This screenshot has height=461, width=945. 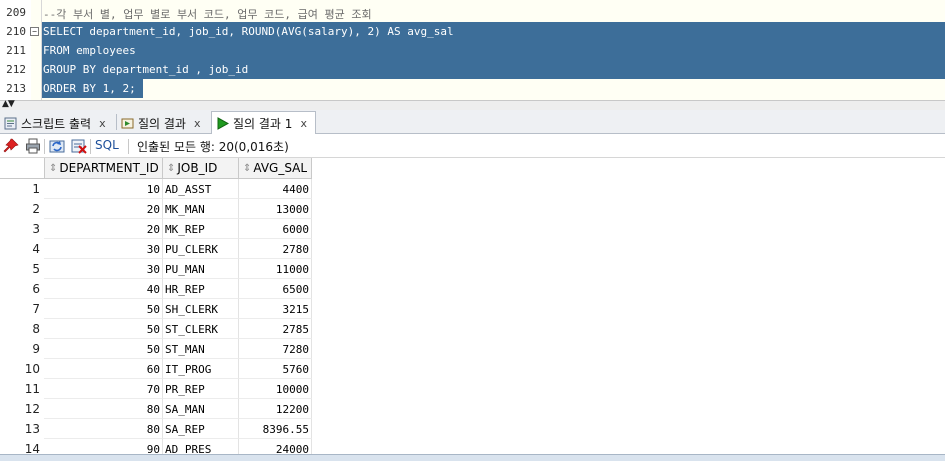 What do you see at coordinates (275, 446) in the screenshot?
I see `cell-avg-sal: 24000` at bounding box center [275, 446].